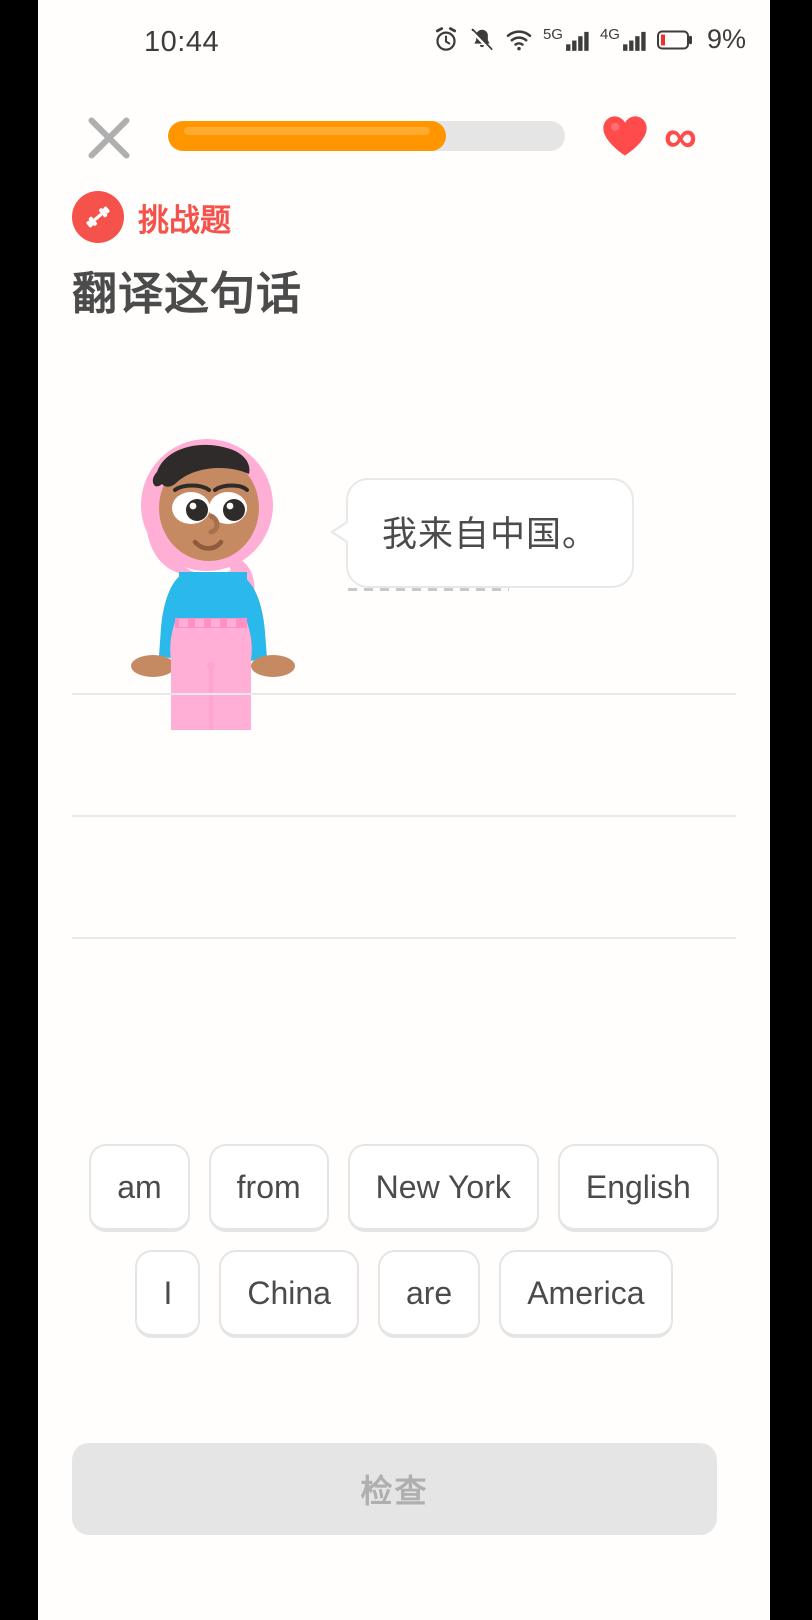  I want to click on prompt-sentence: 我来自中国。, so click(490, 533).